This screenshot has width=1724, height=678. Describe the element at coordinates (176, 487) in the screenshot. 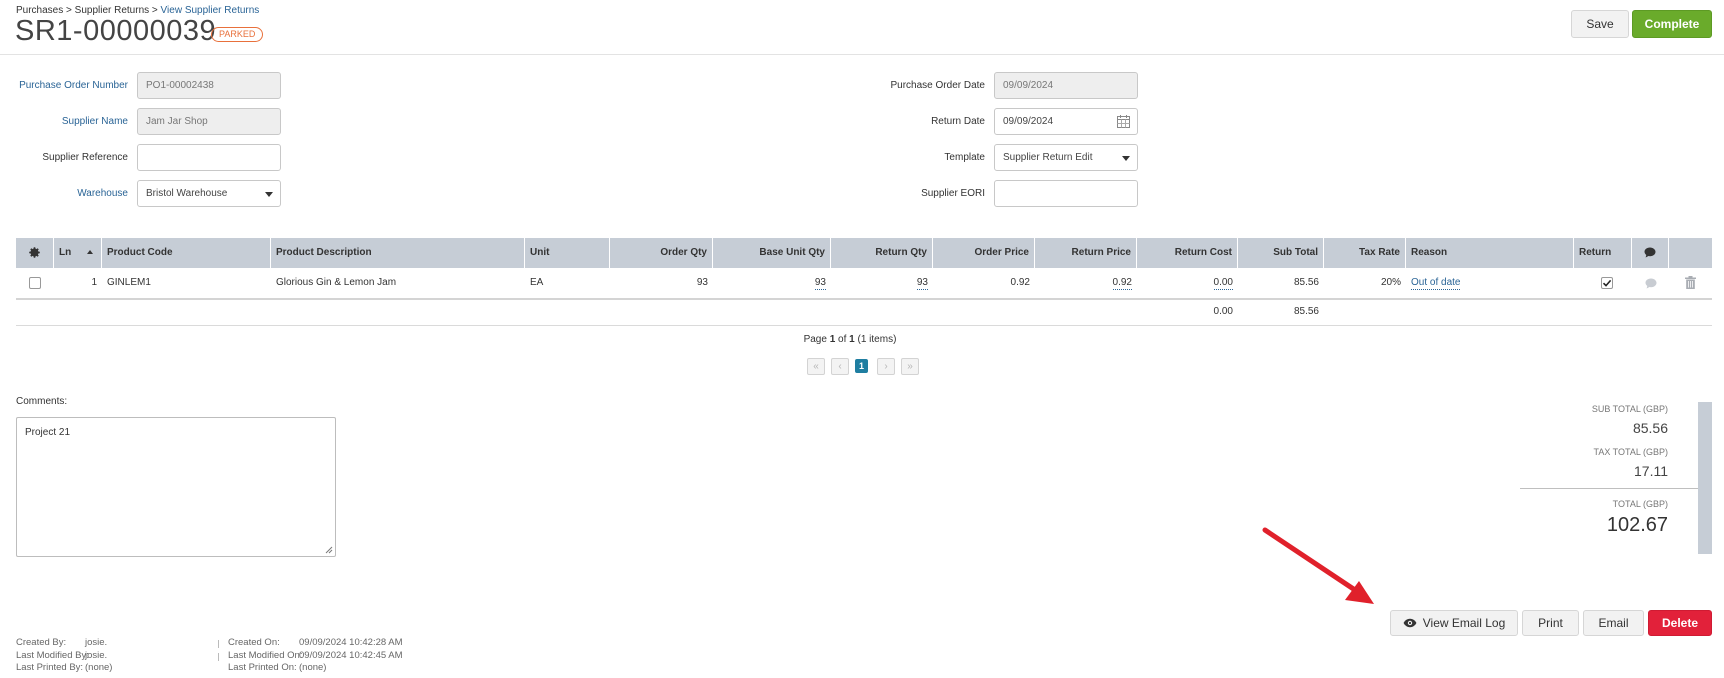

I see `comments-textarea: Project 21` at that location.